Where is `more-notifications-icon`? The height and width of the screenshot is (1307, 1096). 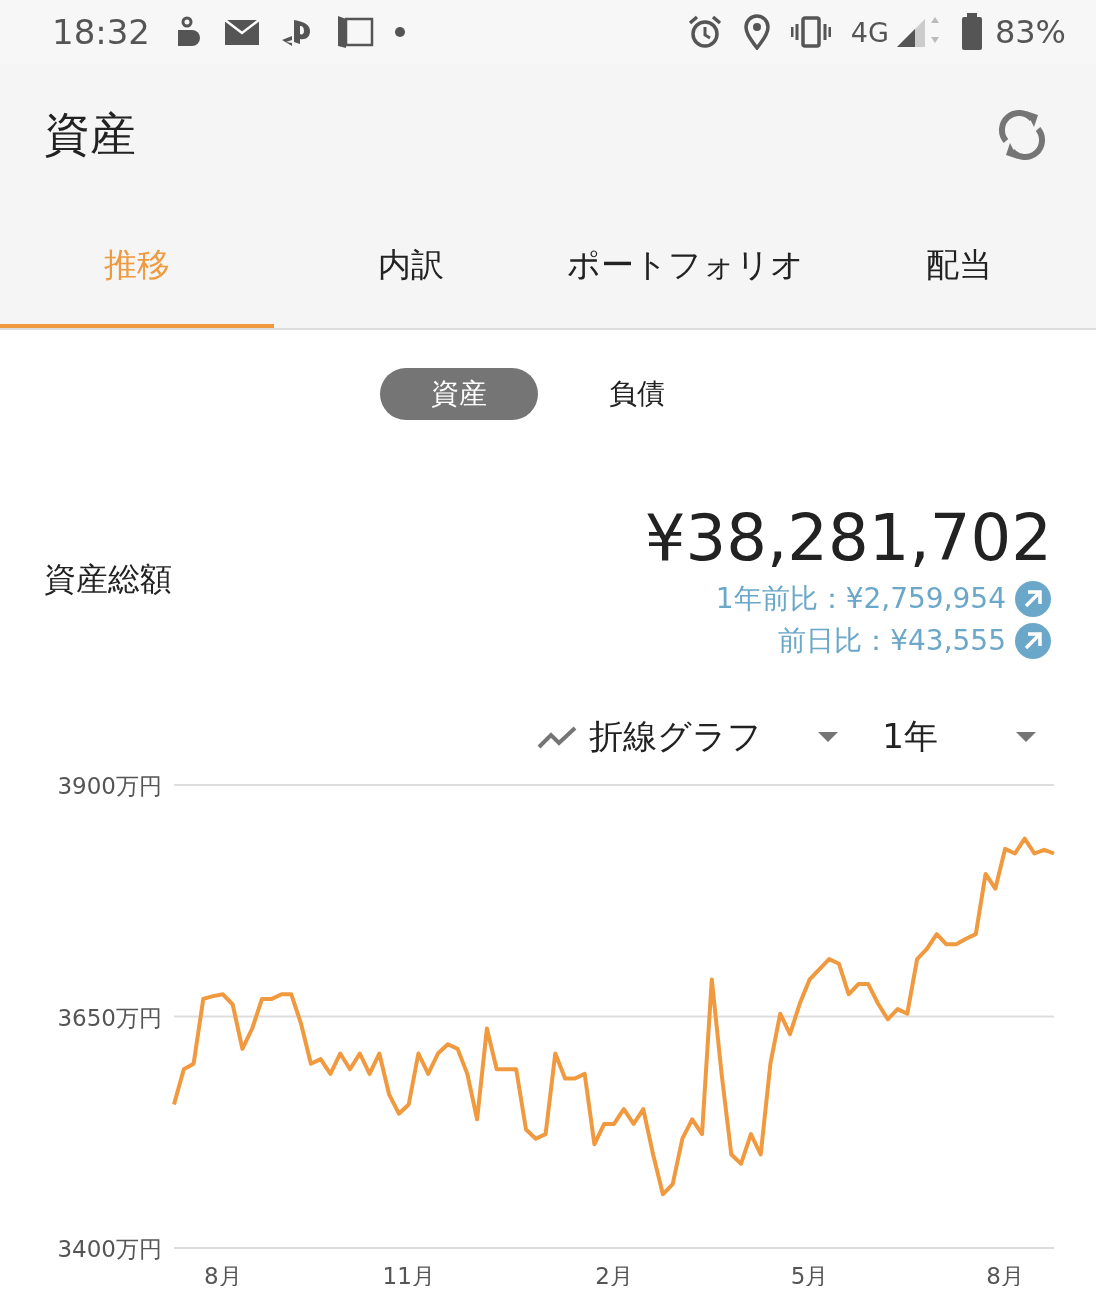 more-notifications-icon is located at coordinates (400, 32).